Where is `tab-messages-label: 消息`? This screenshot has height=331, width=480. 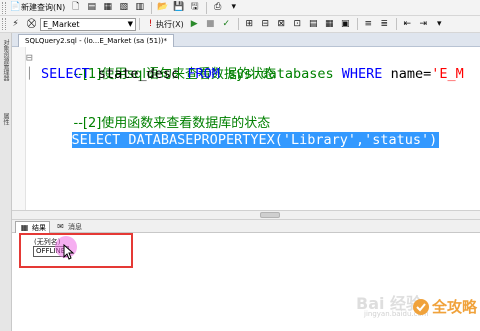
tab-messages-label: 消息 is located at coordinates (75, 227).